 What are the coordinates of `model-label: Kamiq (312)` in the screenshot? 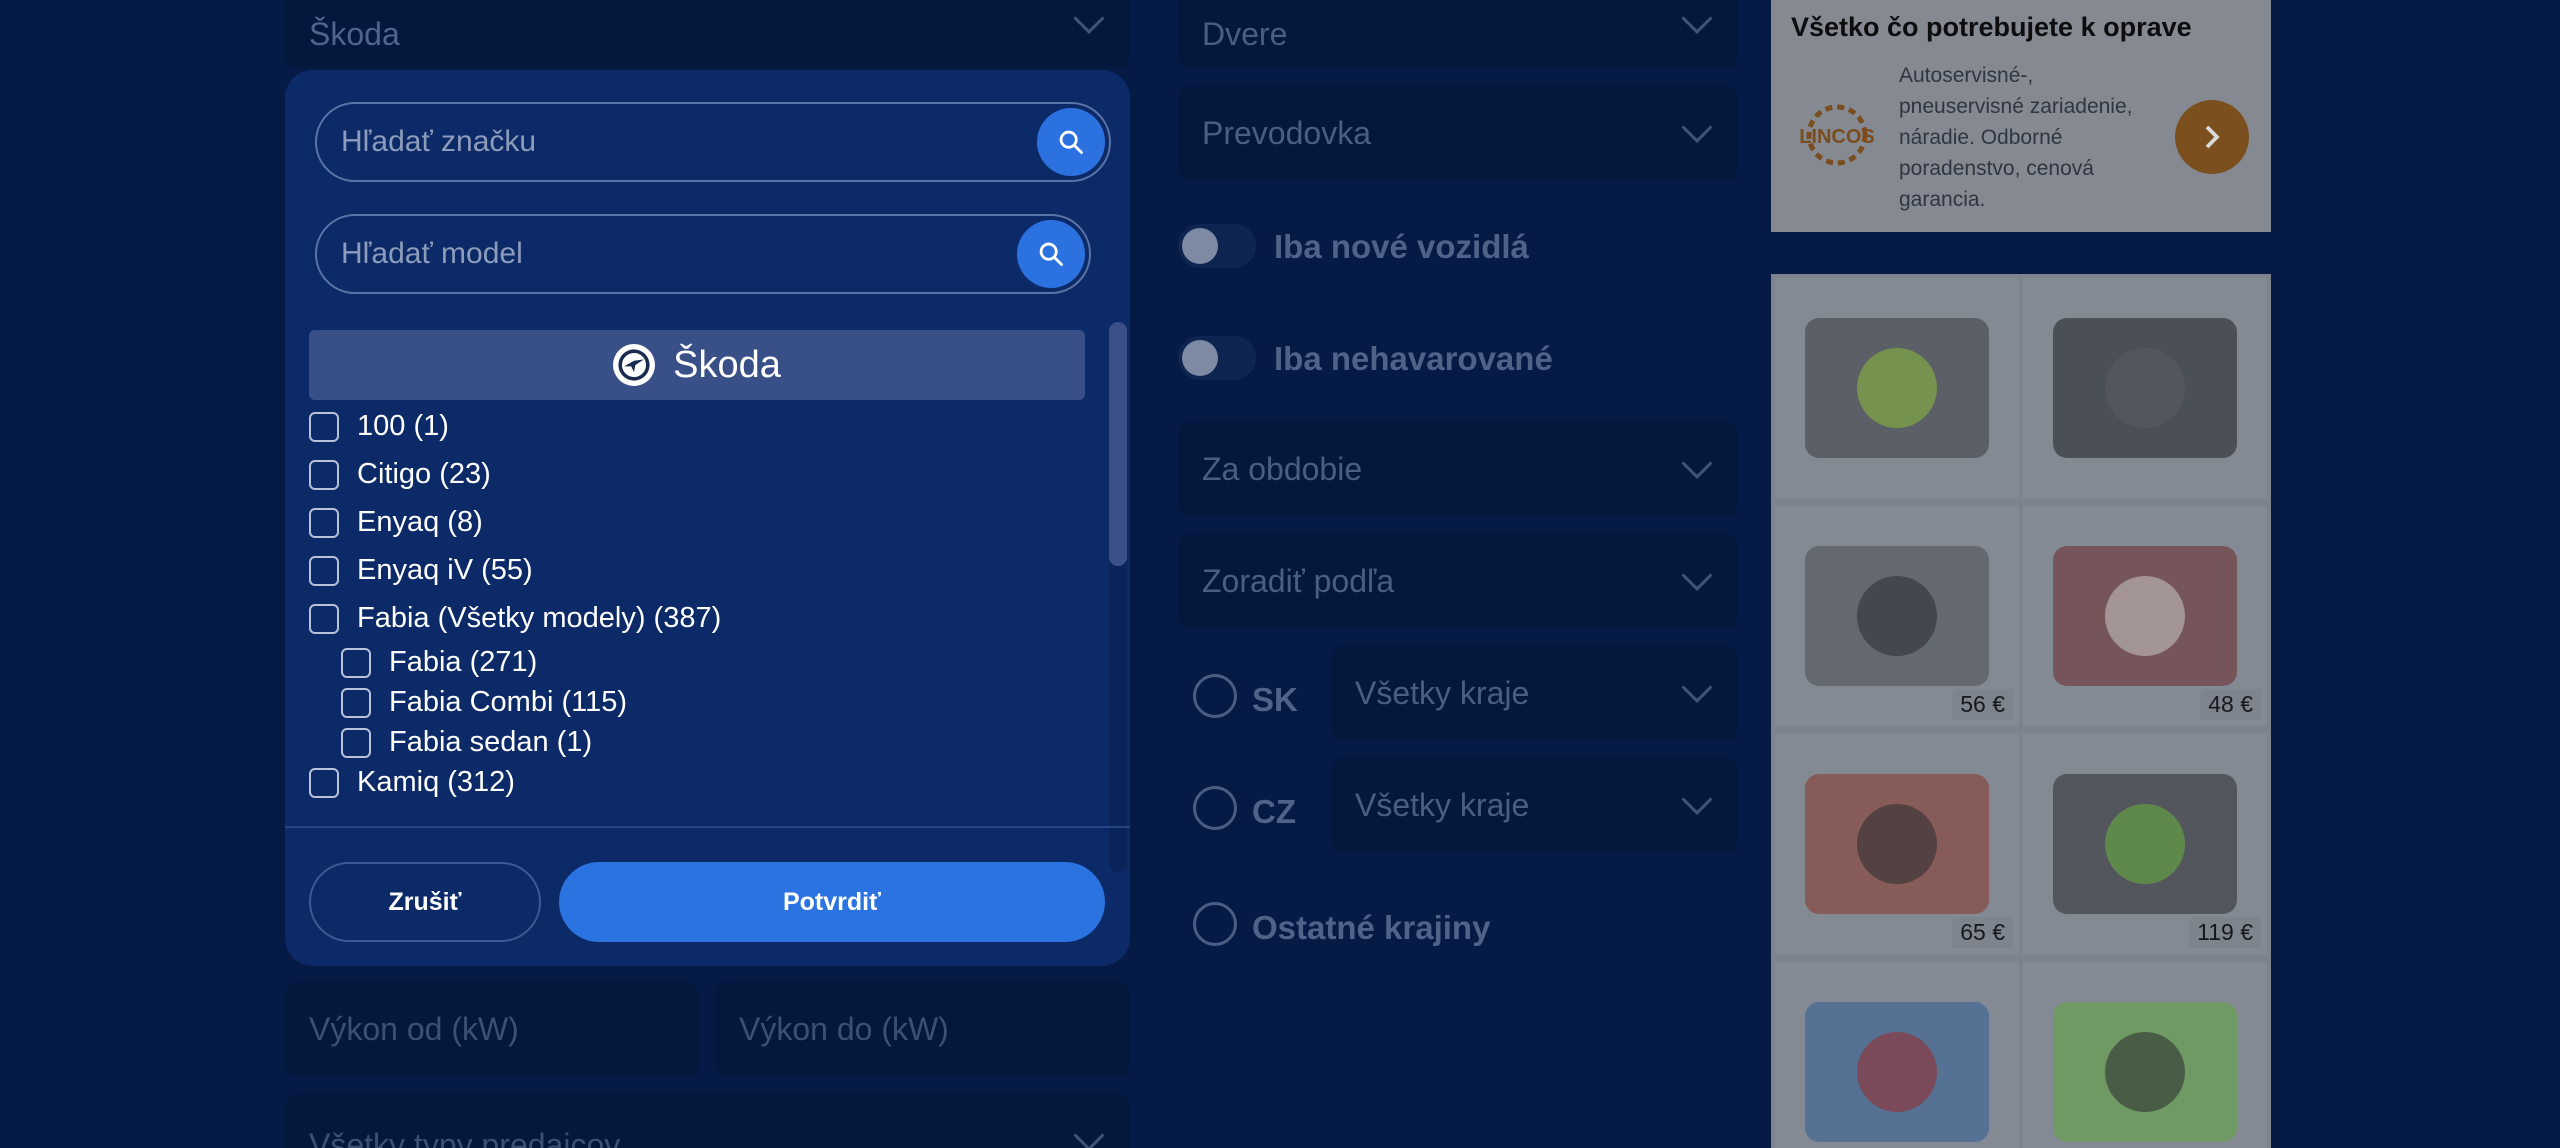 It's located at (436, 782).